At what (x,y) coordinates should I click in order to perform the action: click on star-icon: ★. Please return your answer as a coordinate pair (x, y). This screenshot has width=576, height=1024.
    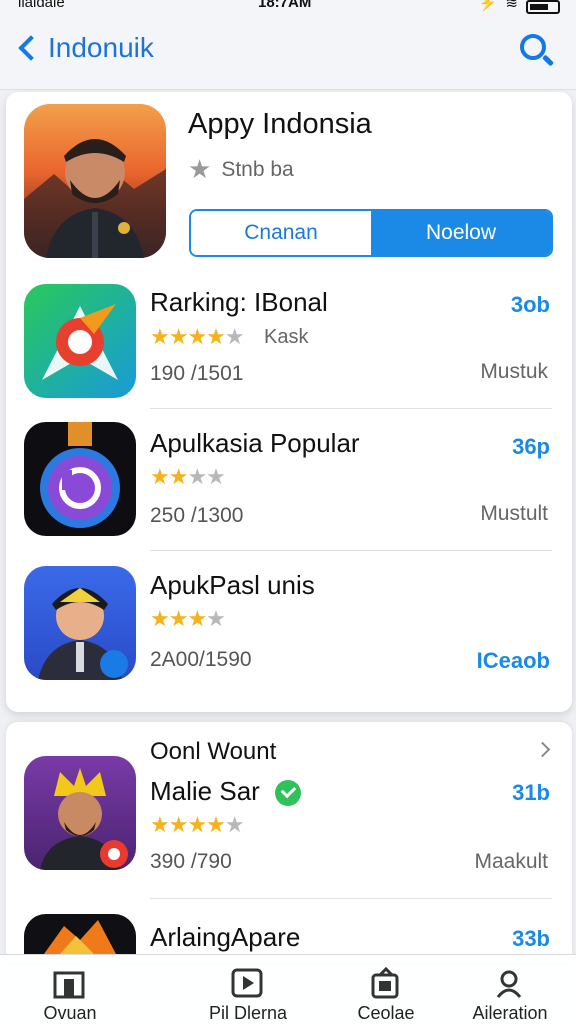
    Looking at the image, I should click on (200, 169).